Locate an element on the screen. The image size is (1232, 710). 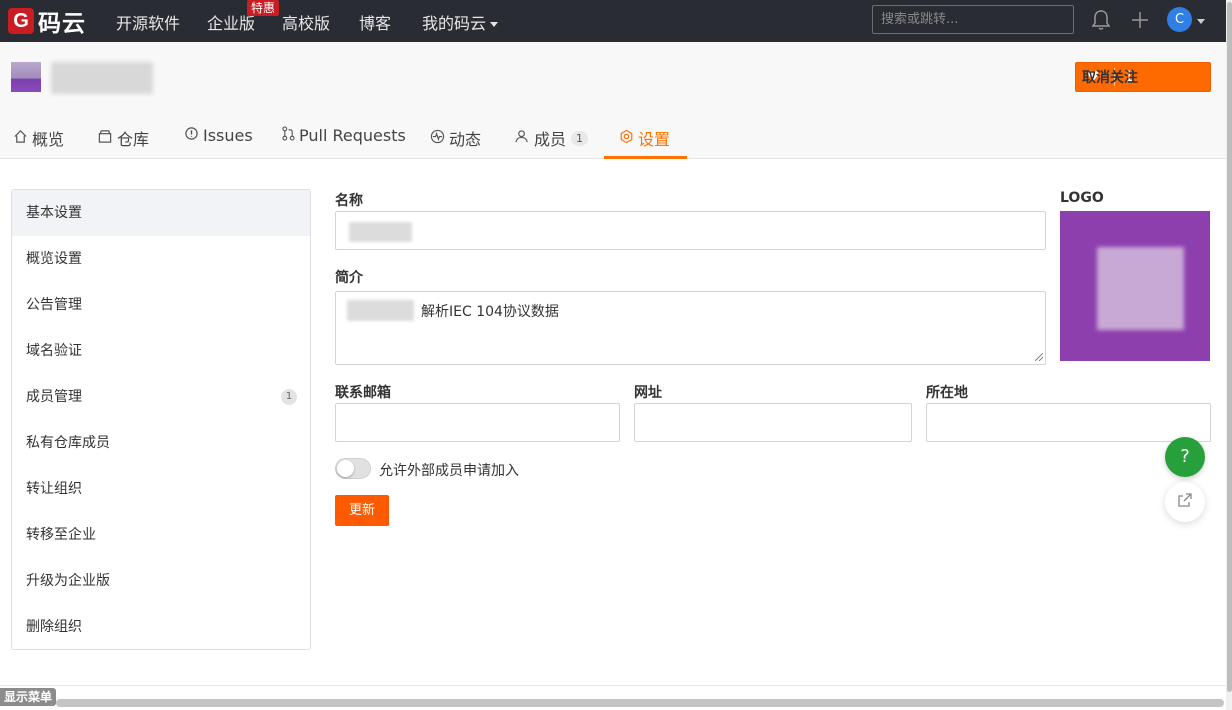
tab-label: 设置 is located at coordinates (654, 139).